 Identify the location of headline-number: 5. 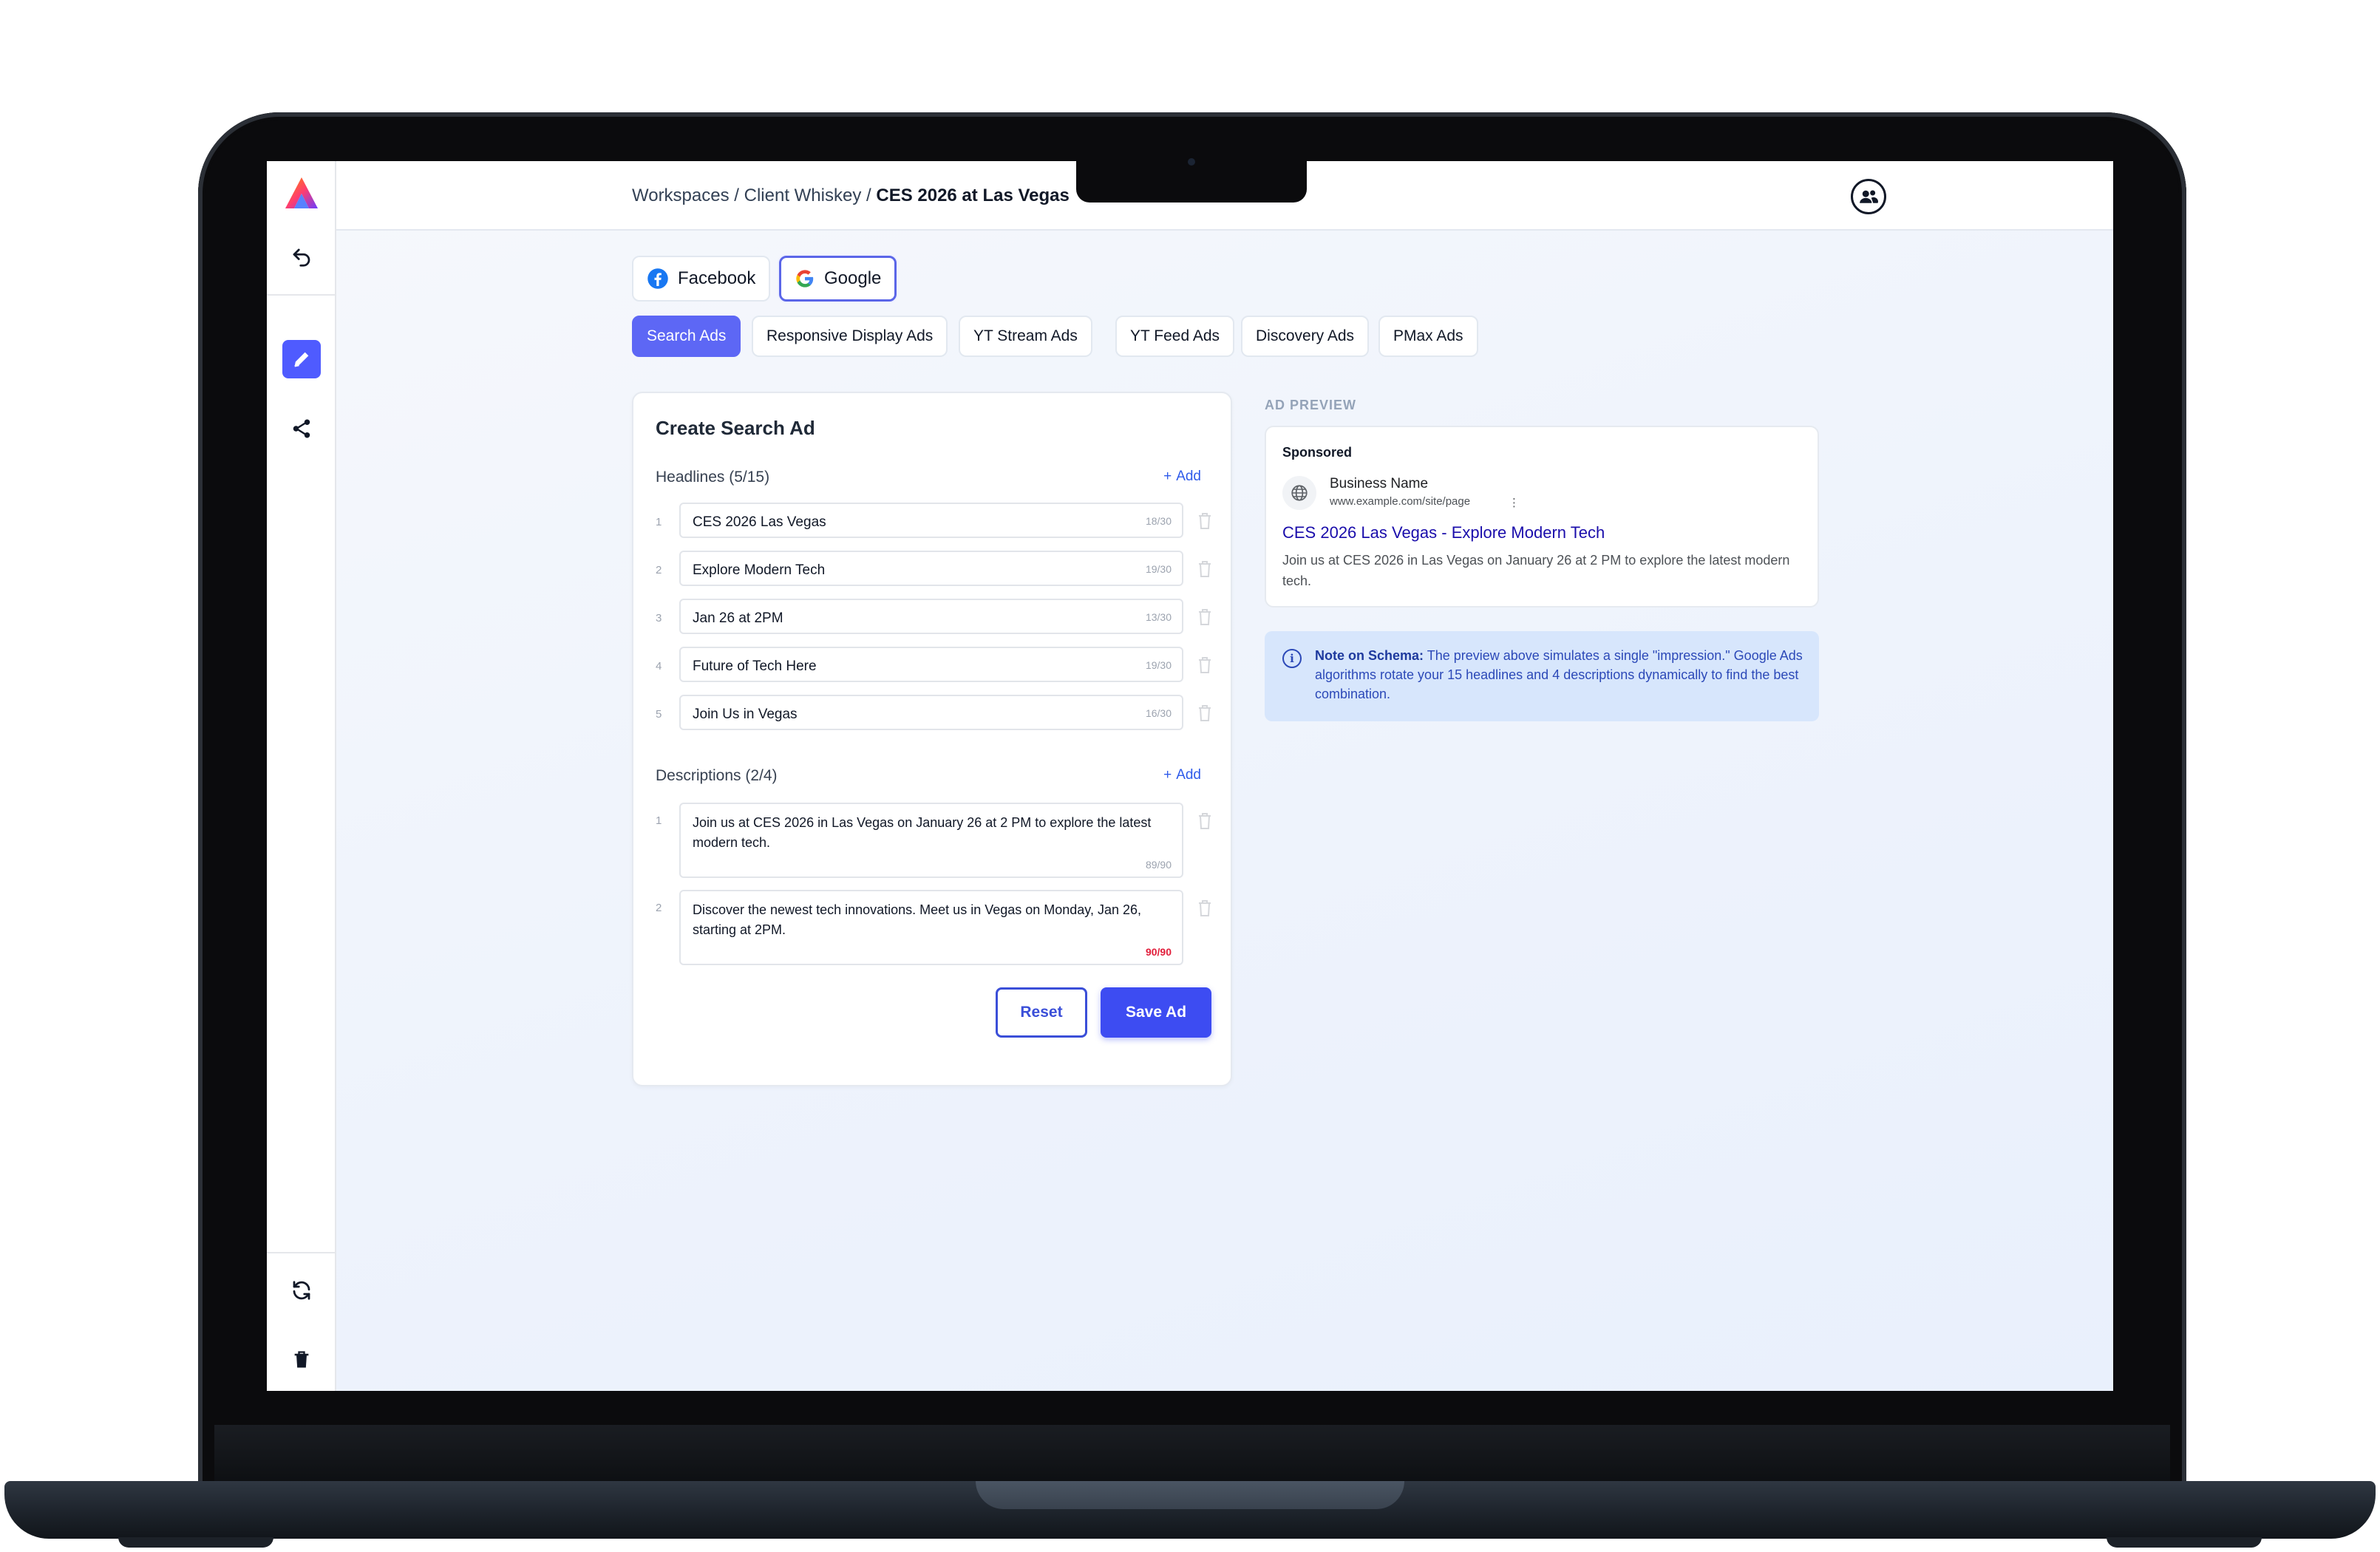
(659, 715).